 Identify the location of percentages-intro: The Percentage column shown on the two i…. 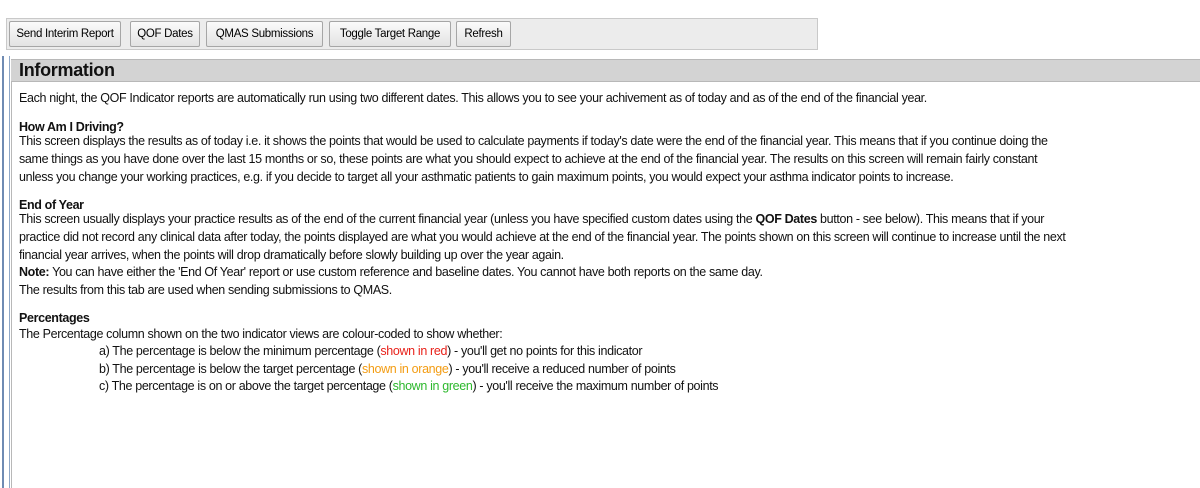
(261, 334).